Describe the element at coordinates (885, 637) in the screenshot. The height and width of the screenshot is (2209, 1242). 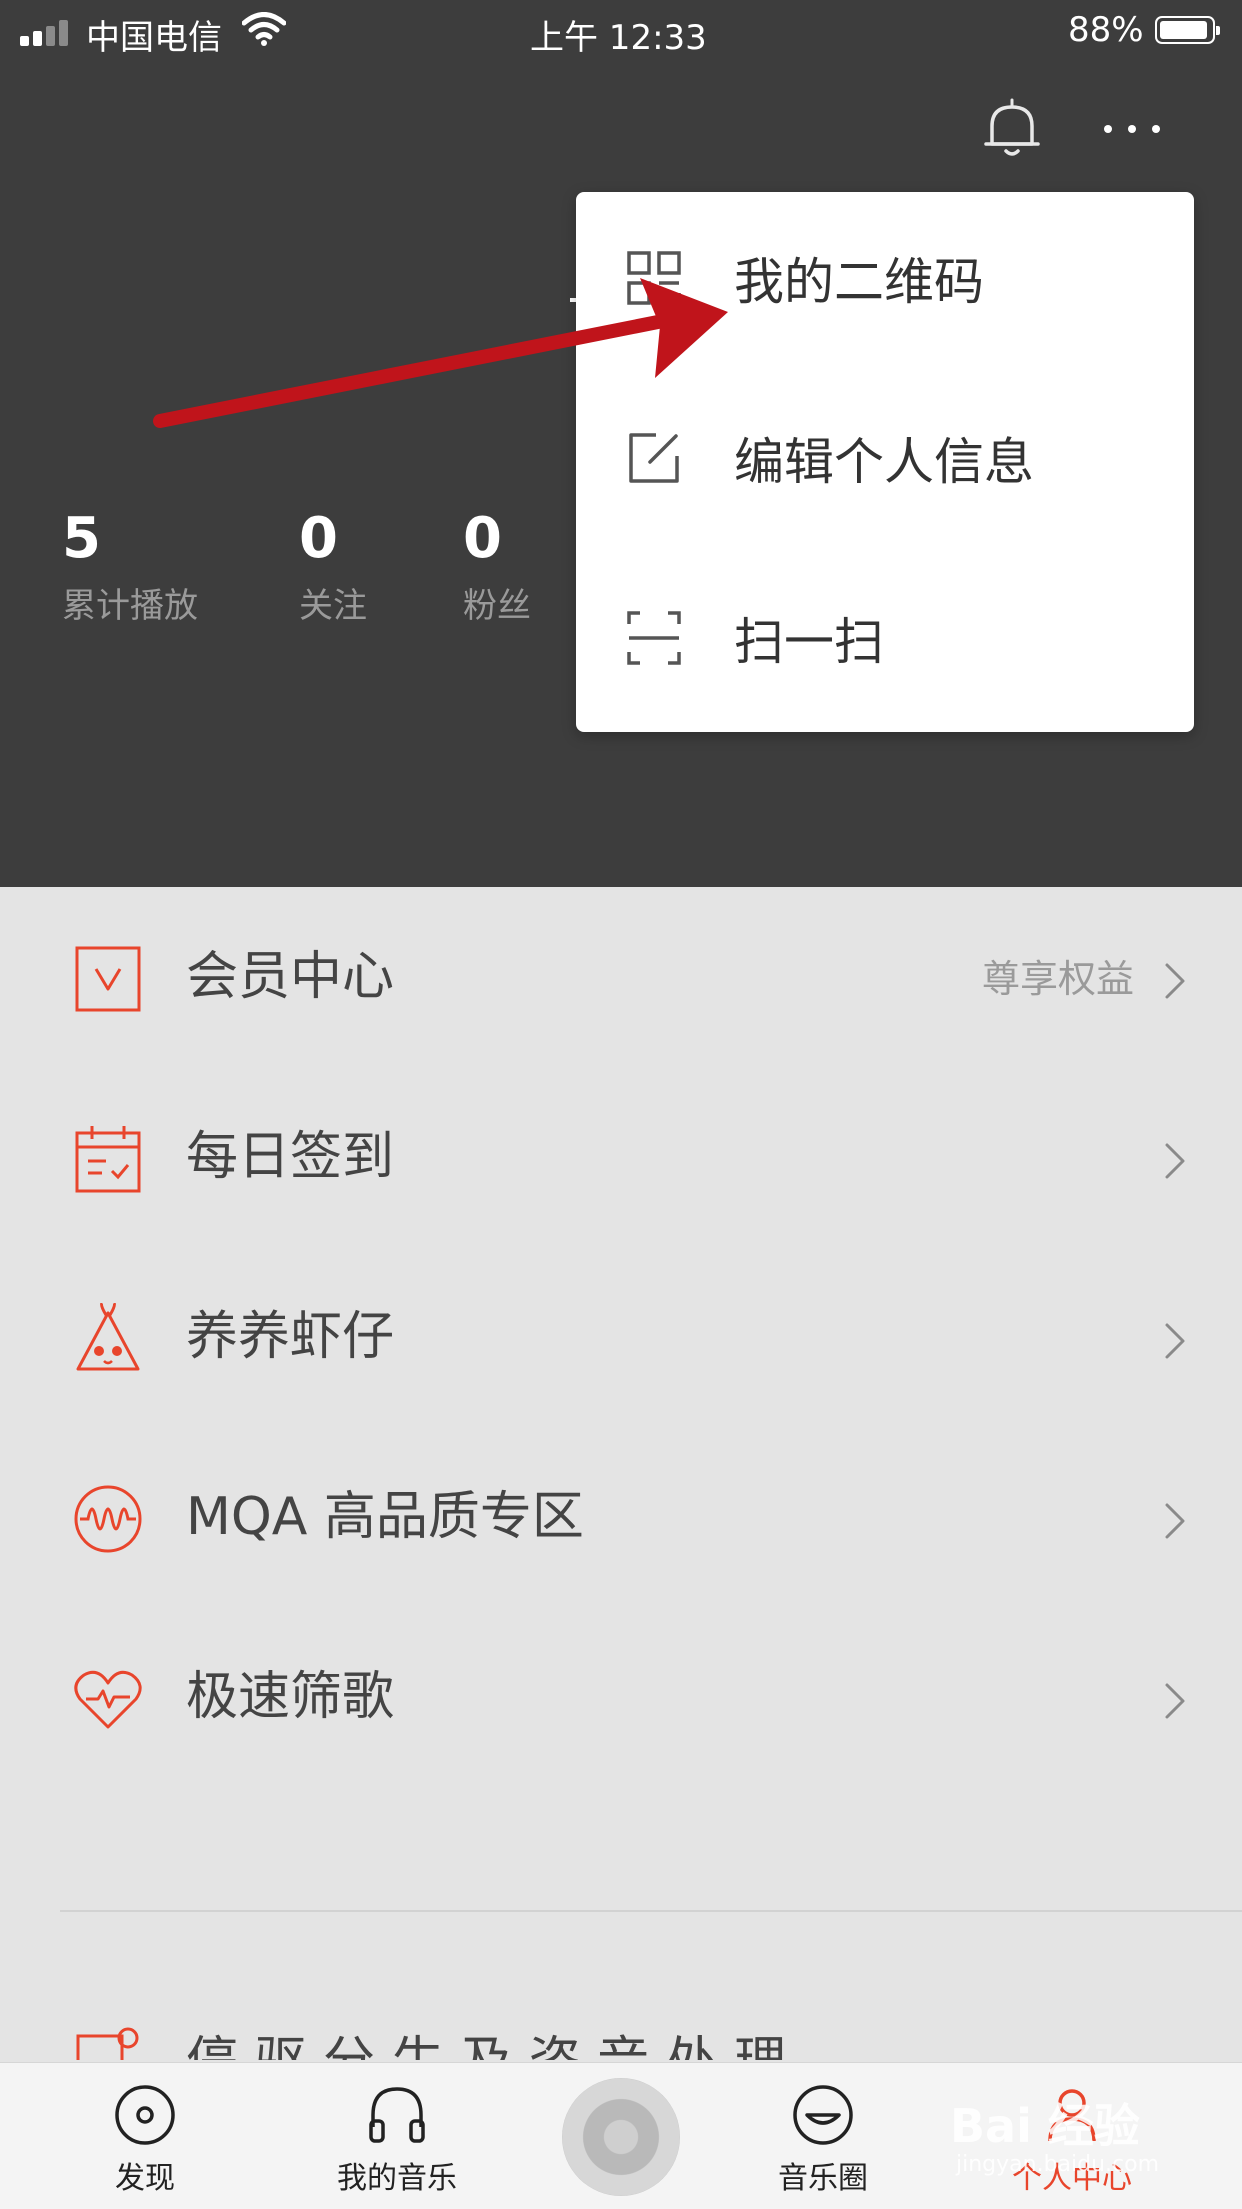
I see `popup-item-scan: 扫一扫` at that location.